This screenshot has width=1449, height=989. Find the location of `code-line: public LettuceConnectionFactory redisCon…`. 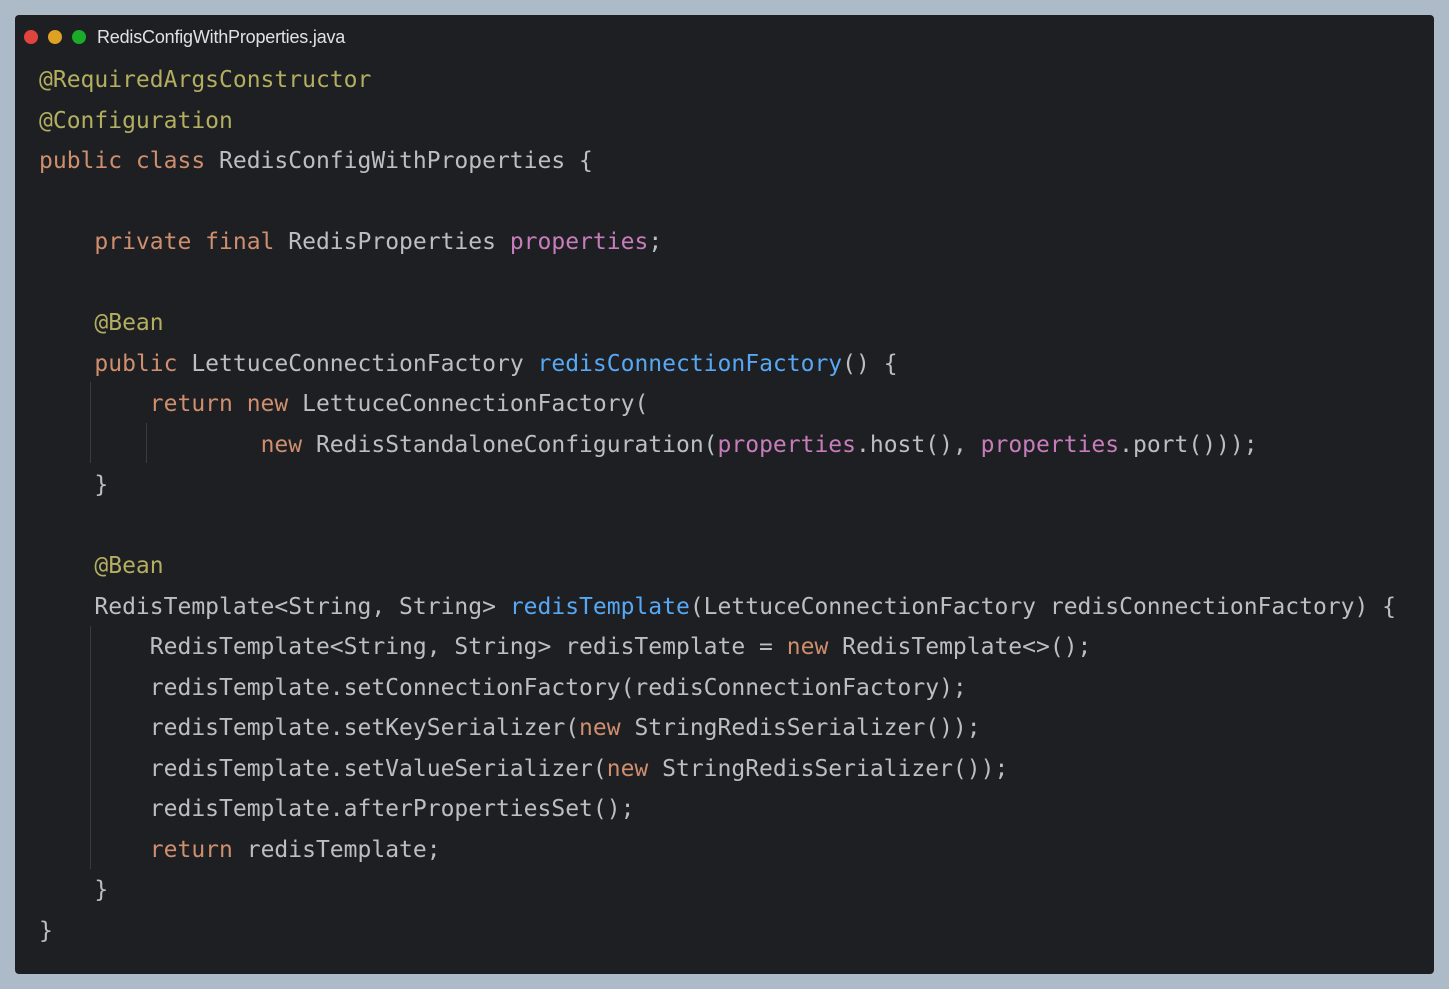

code-line: public LettuceConnectionFactory redisCon… is located at coordinates (717, 364).